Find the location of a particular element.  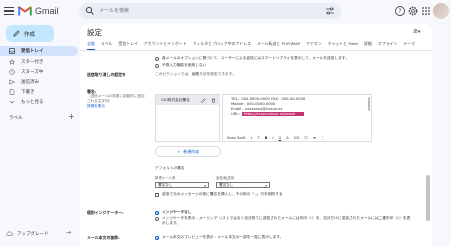

reply-signature-value: 署名なし is located at coordinates (226, 185).